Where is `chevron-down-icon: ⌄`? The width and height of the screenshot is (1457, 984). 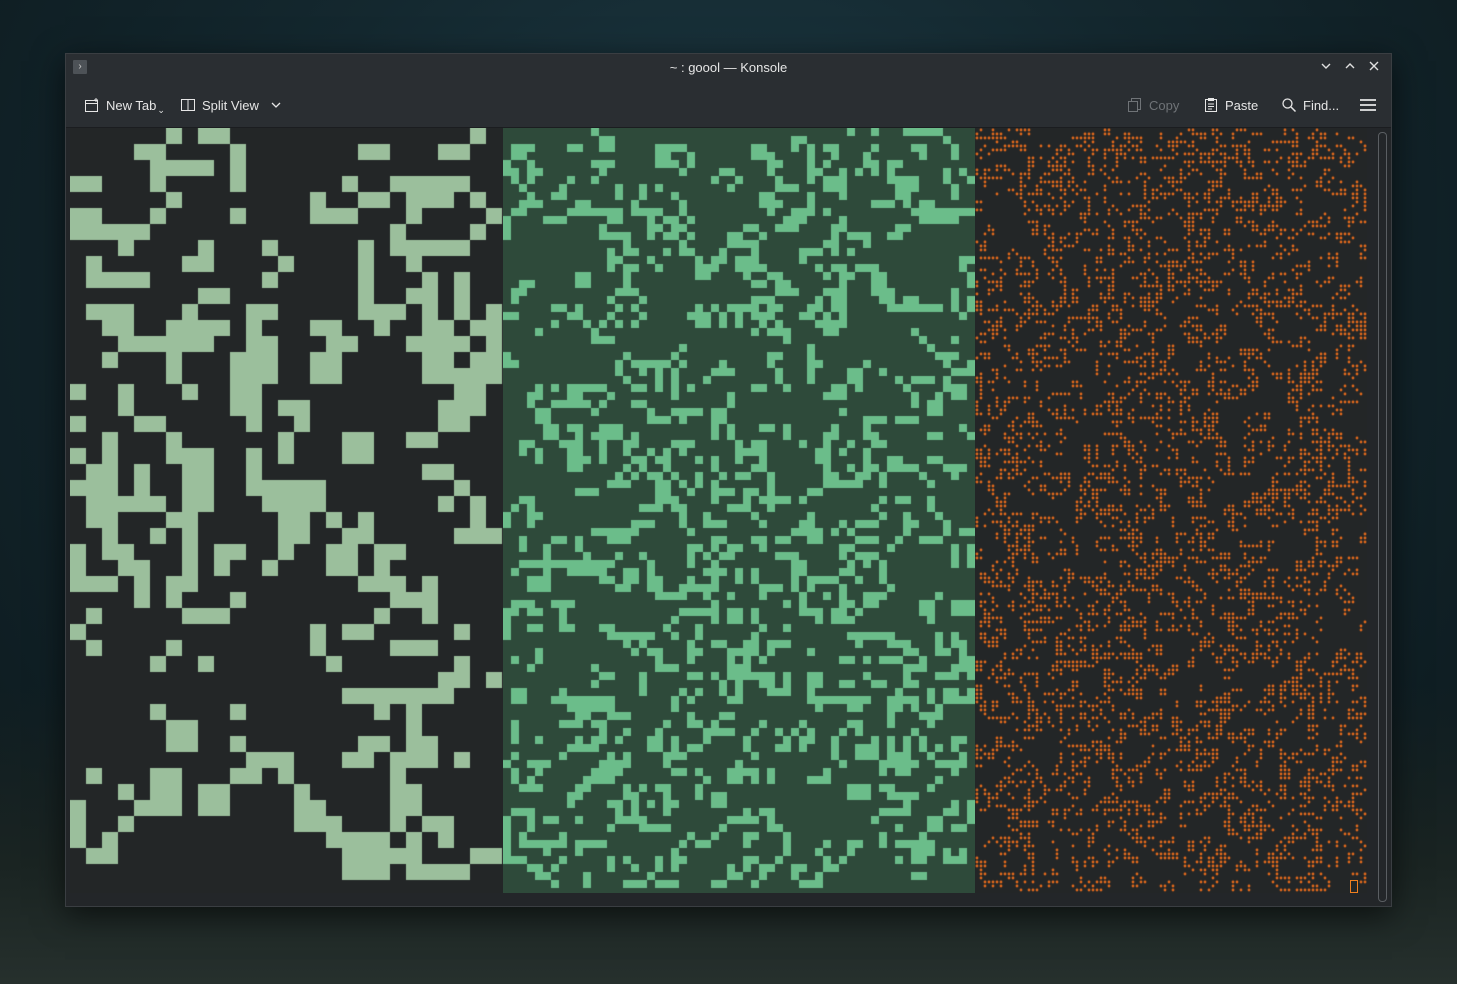
chevron-down-icon: ⌄ is located at coordinates (161, 109).